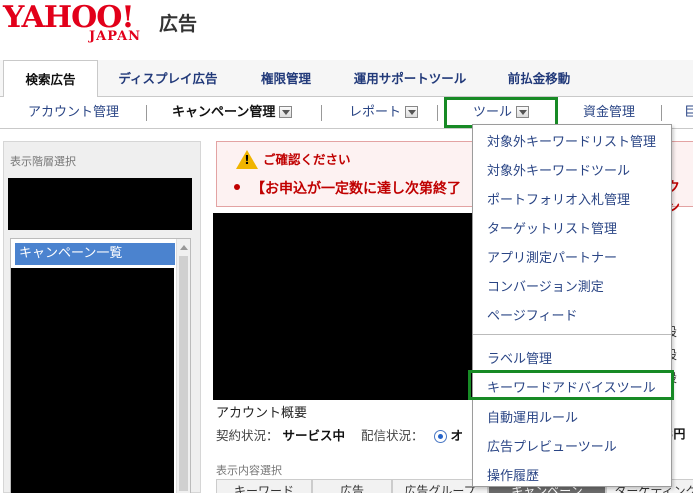 The width and height of the screenshot is (693, 493). What do you see at coordinates (247, 435) in the screenshot?
I see `contract-status-label: 契約状況：` at bounding box center [247, 435].